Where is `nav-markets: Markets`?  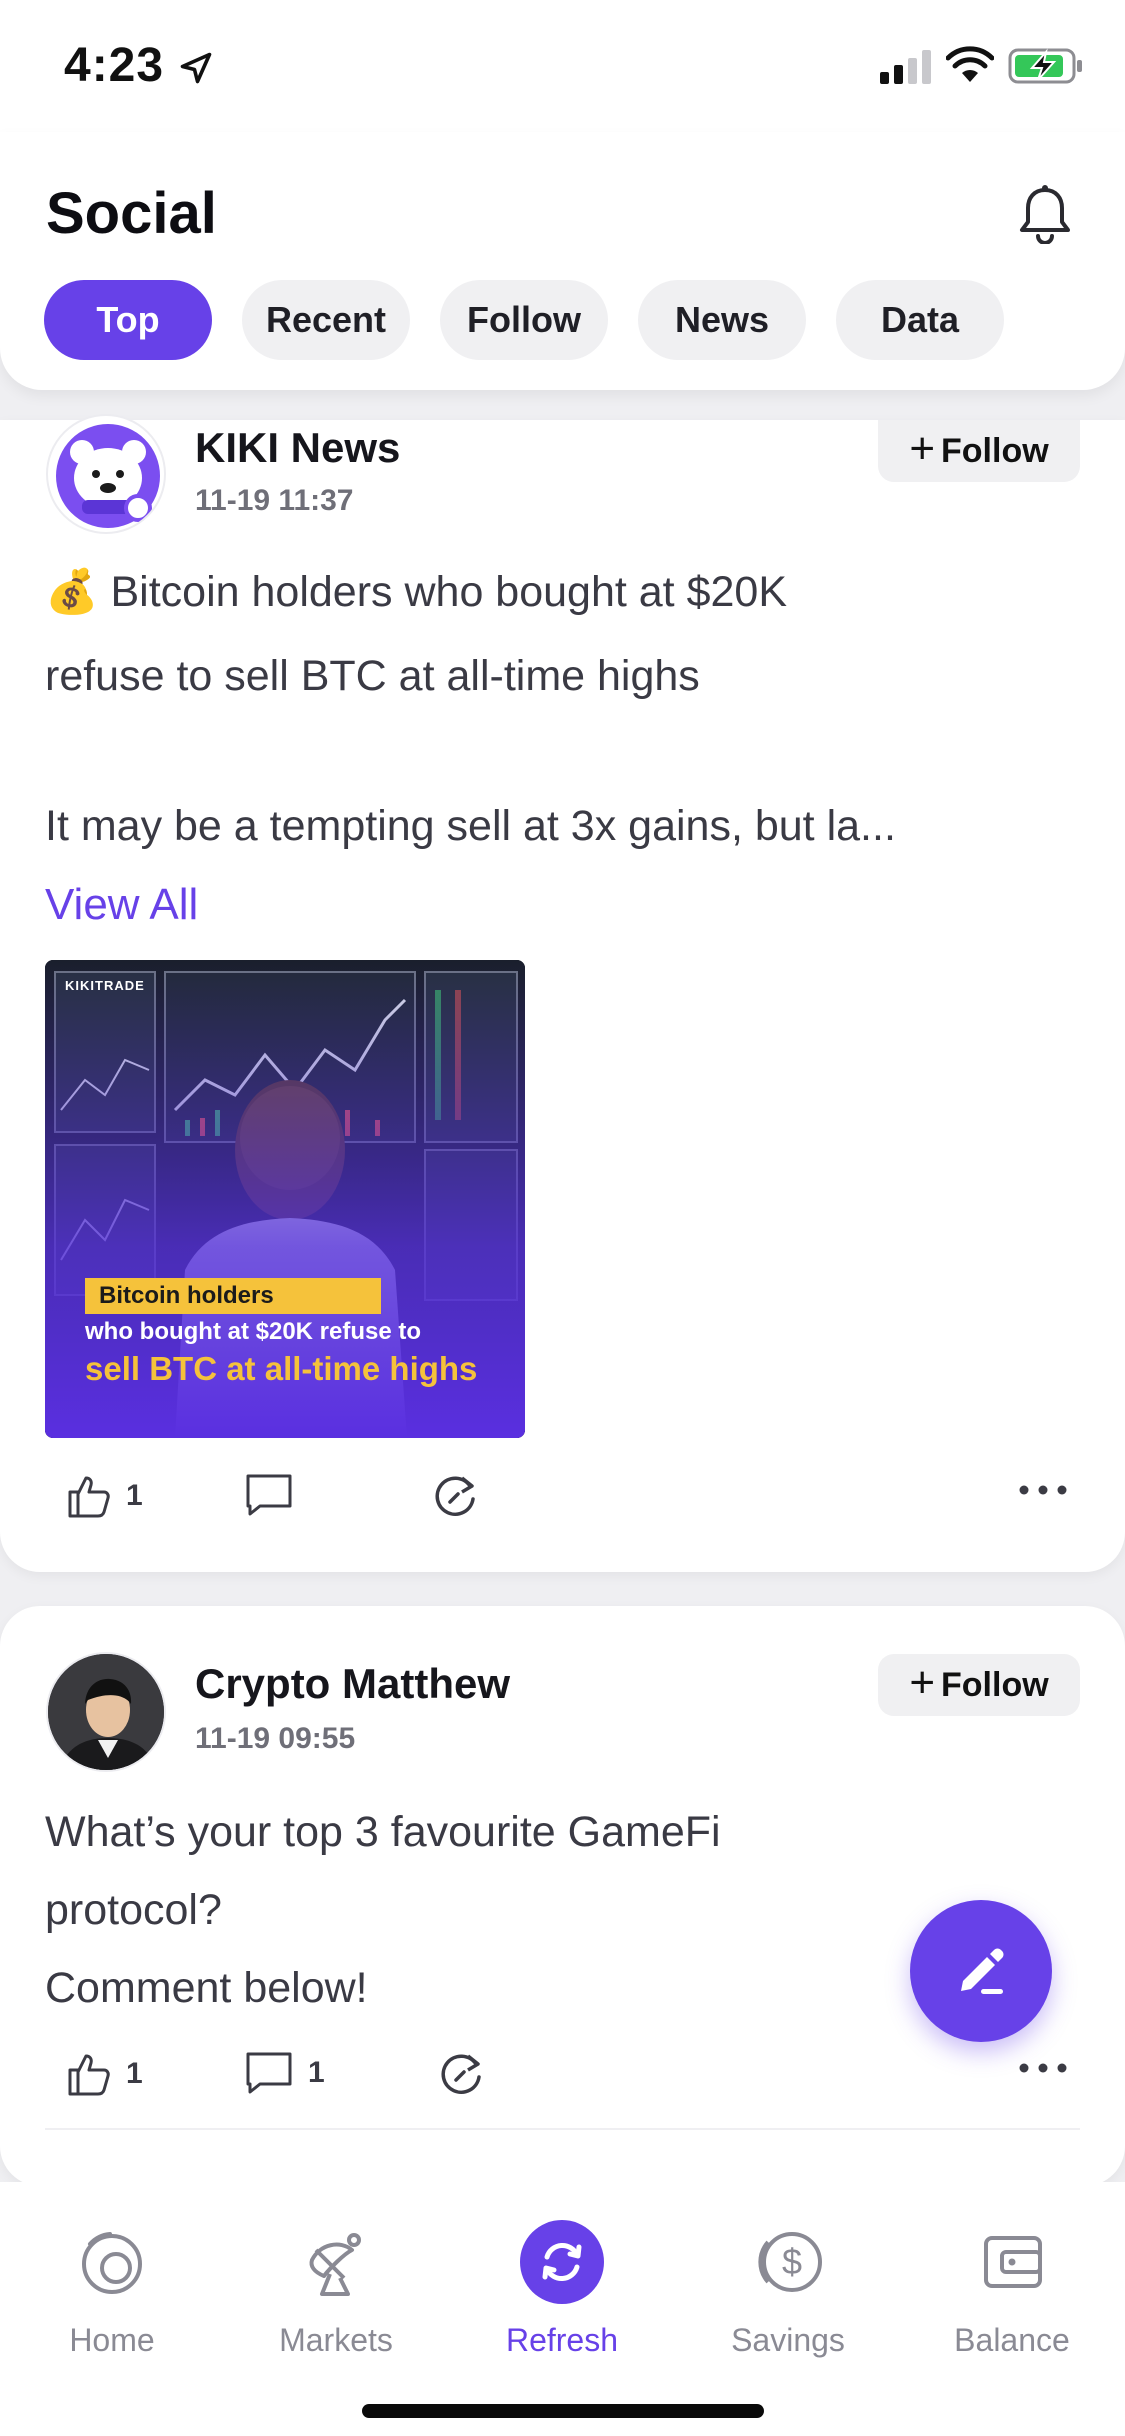
nav-markets: Markets is located at coordinates (336, 2289).